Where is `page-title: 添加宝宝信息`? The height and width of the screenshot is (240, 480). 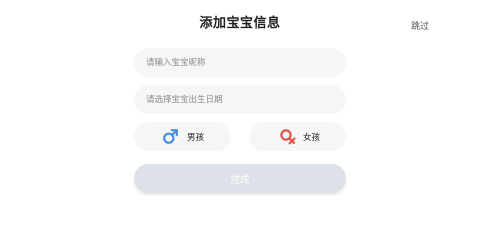
page-title: 添加宝宝信息 is located at coordinates (240, 23).